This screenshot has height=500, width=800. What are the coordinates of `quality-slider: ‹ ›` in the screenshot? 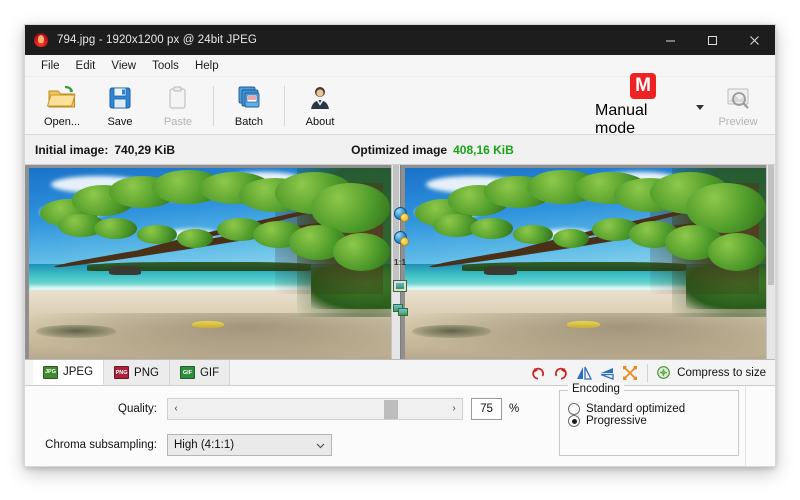 It's located at (315, 409).